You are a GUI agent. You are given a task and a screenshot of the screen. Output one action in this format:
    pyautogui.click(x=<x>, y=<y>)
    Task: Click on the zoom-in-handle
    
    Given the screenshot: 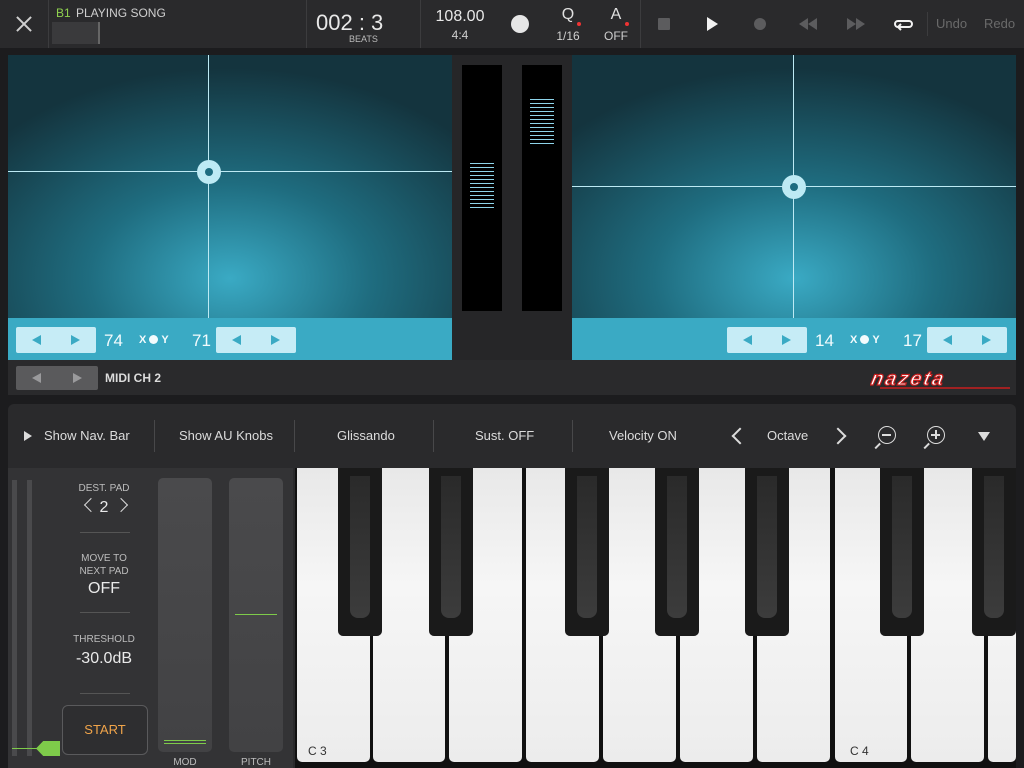 What is the action you would take?
    pyautogui.click(x=926, y=445)
    